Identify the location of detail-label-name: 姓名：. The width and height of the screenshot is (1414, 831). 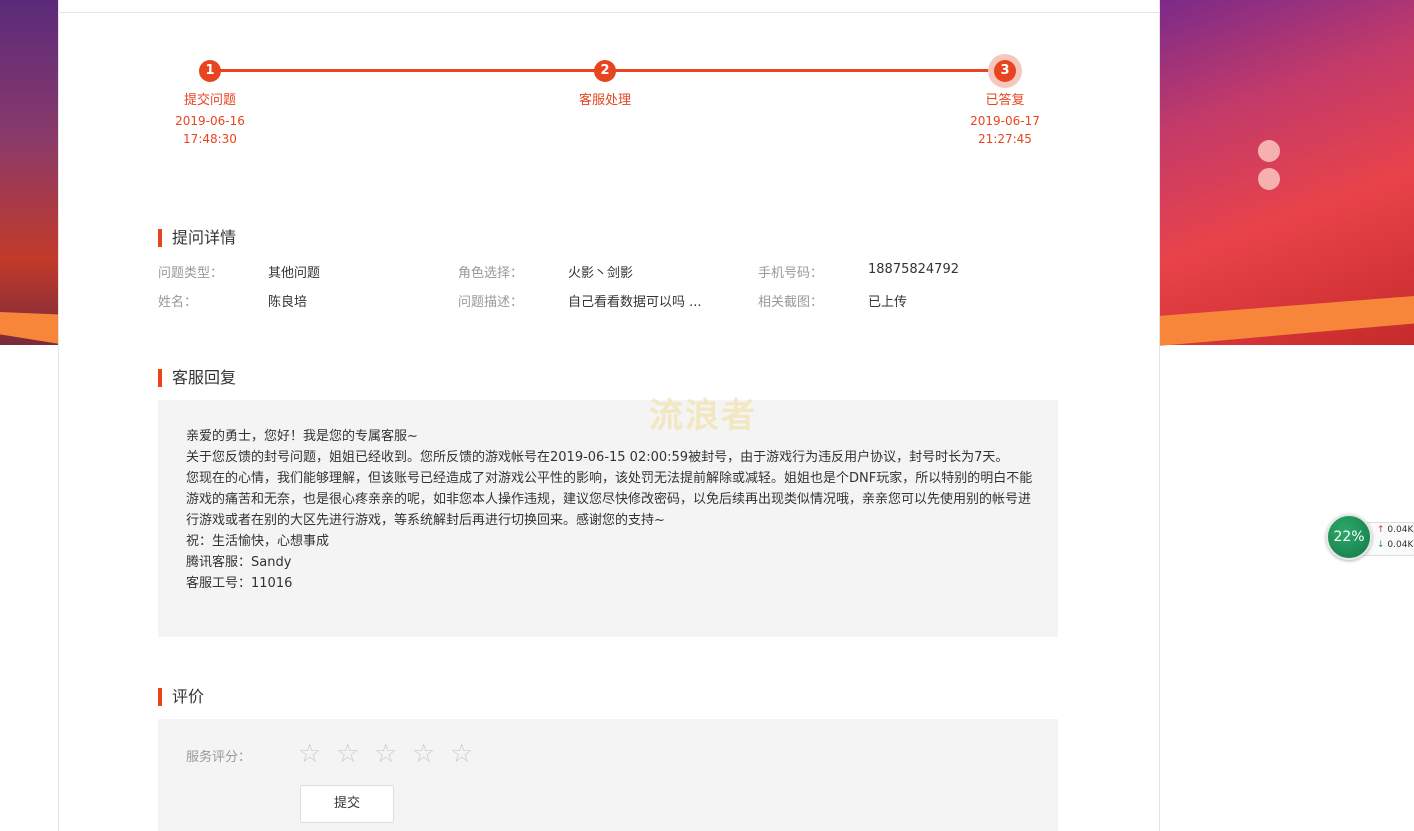
(178, 302).